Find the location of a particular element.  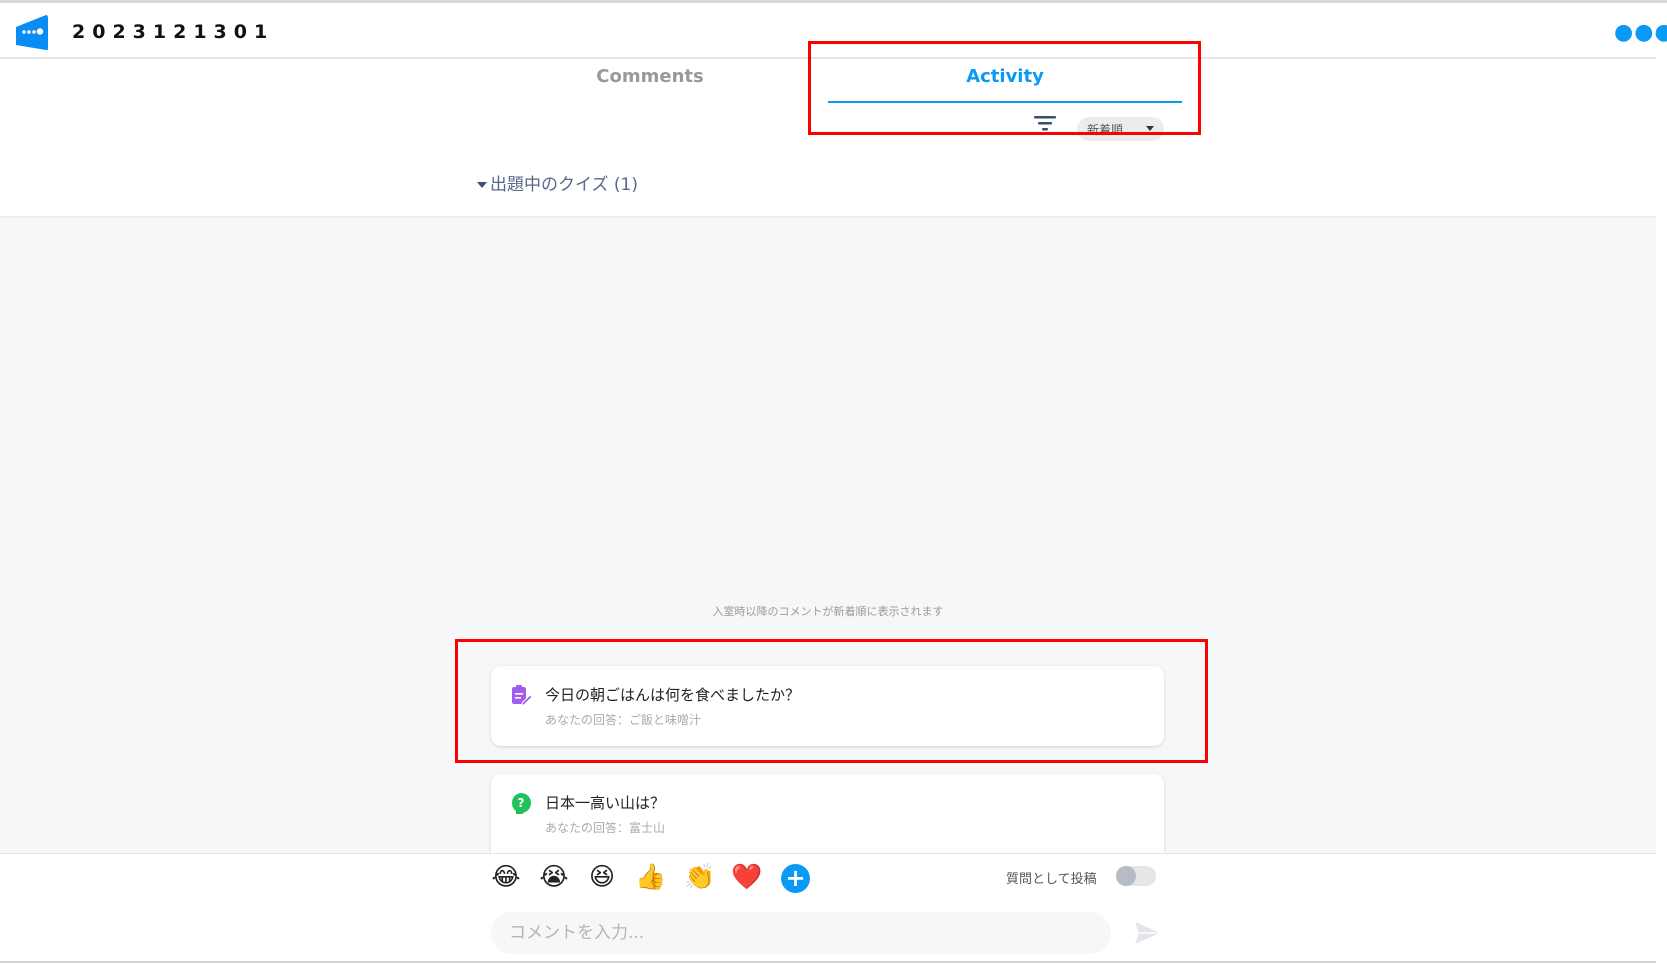

toggle-knob is located at coordinates (1126, 876).